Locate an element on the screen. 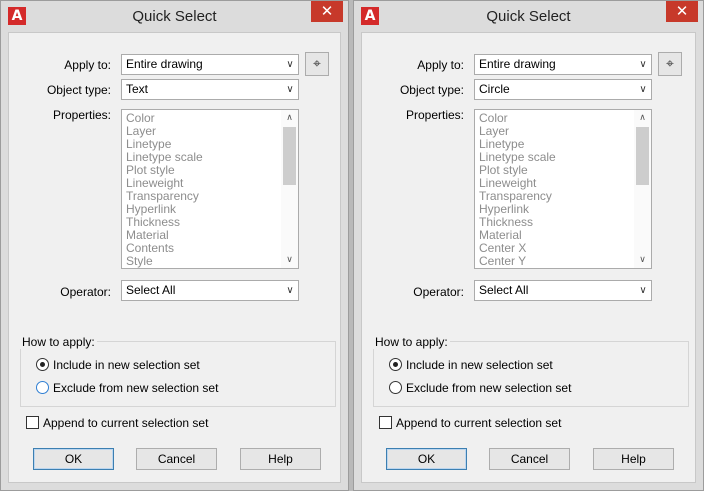 The width and height of the screenshot is (704, 491). list-item: Center Y is located at coordinates (554, 261).